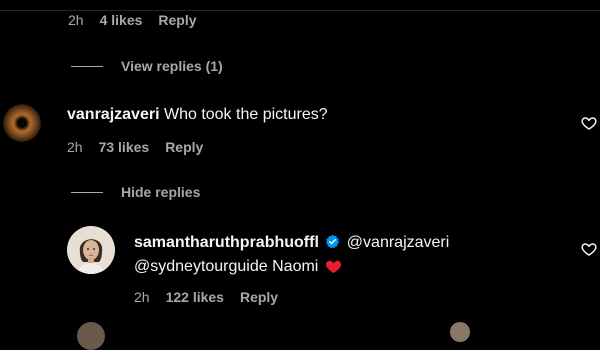 This screenshot has height=350, width=600. What do you see at coordinates (172, 66) in the screenshot?
I see `view-replies-label: View replies (1)` at bounding box center [172, 66].